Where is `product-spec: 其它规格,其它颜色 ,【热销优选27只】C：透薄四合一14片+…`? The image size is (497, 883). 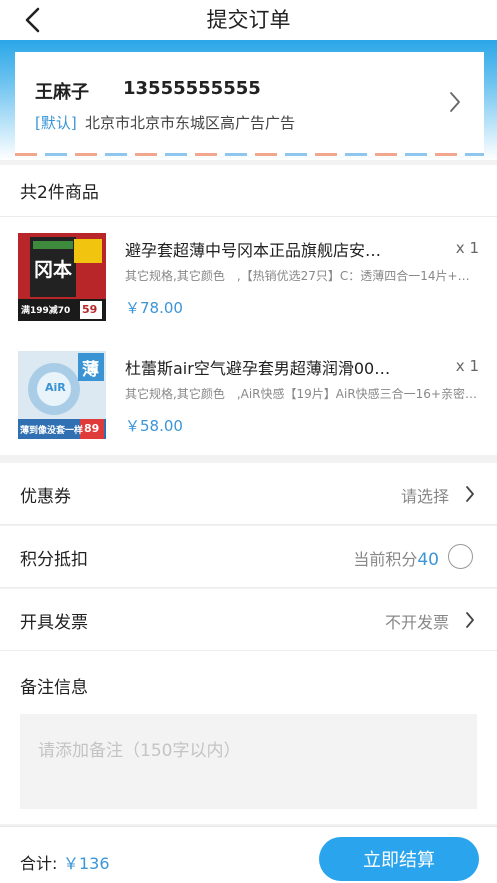 product-spec: 其它规格,其它颜色 ,【热销优选27只】C：透薄四合一14片+… is located at coordinates (297, 276).